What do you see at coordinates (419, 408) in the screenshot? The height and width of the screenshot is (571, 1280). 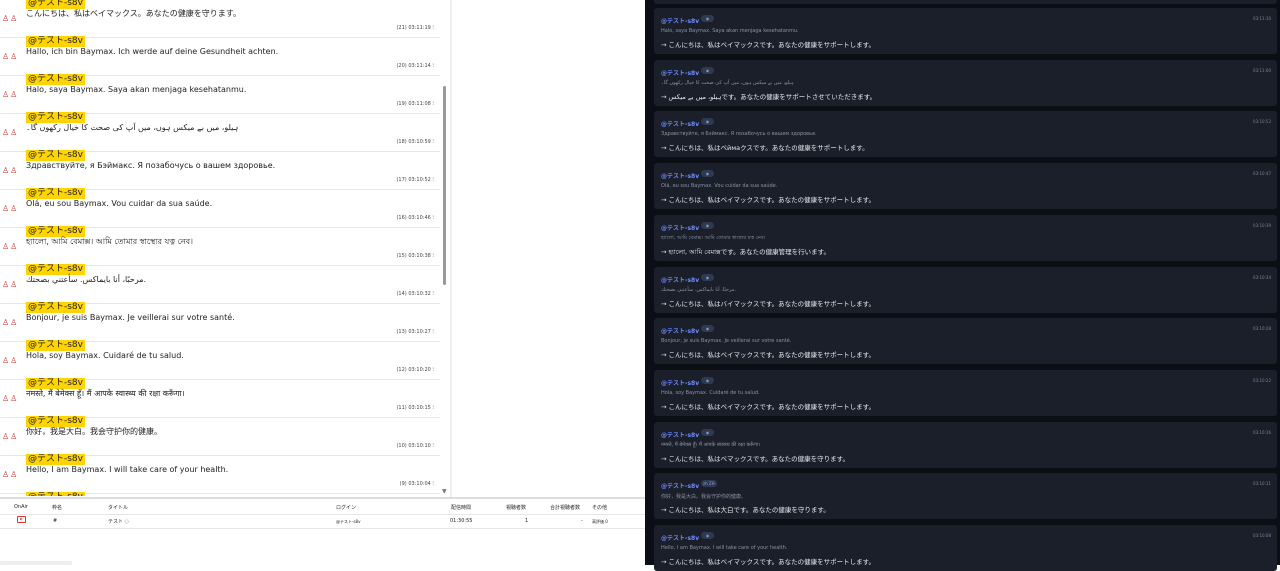 I see `comment-time: 03:10:15` at bounding box center [419, 408].